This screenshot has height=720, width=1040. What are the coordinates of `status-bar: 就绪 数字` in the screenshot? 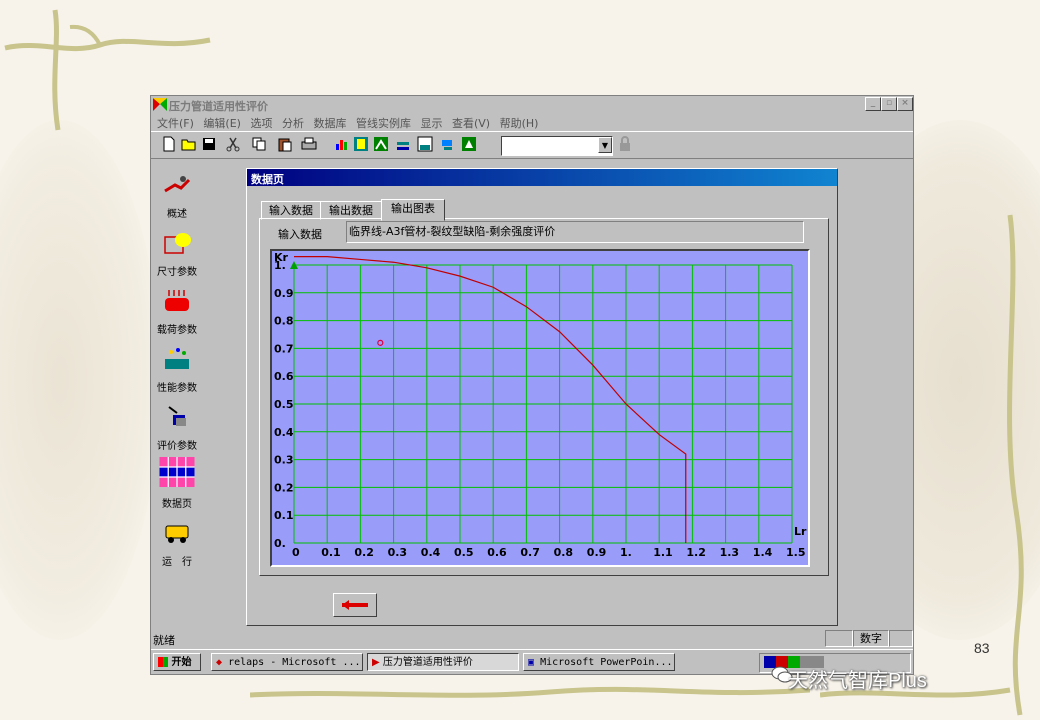 It's located at (532, 638).